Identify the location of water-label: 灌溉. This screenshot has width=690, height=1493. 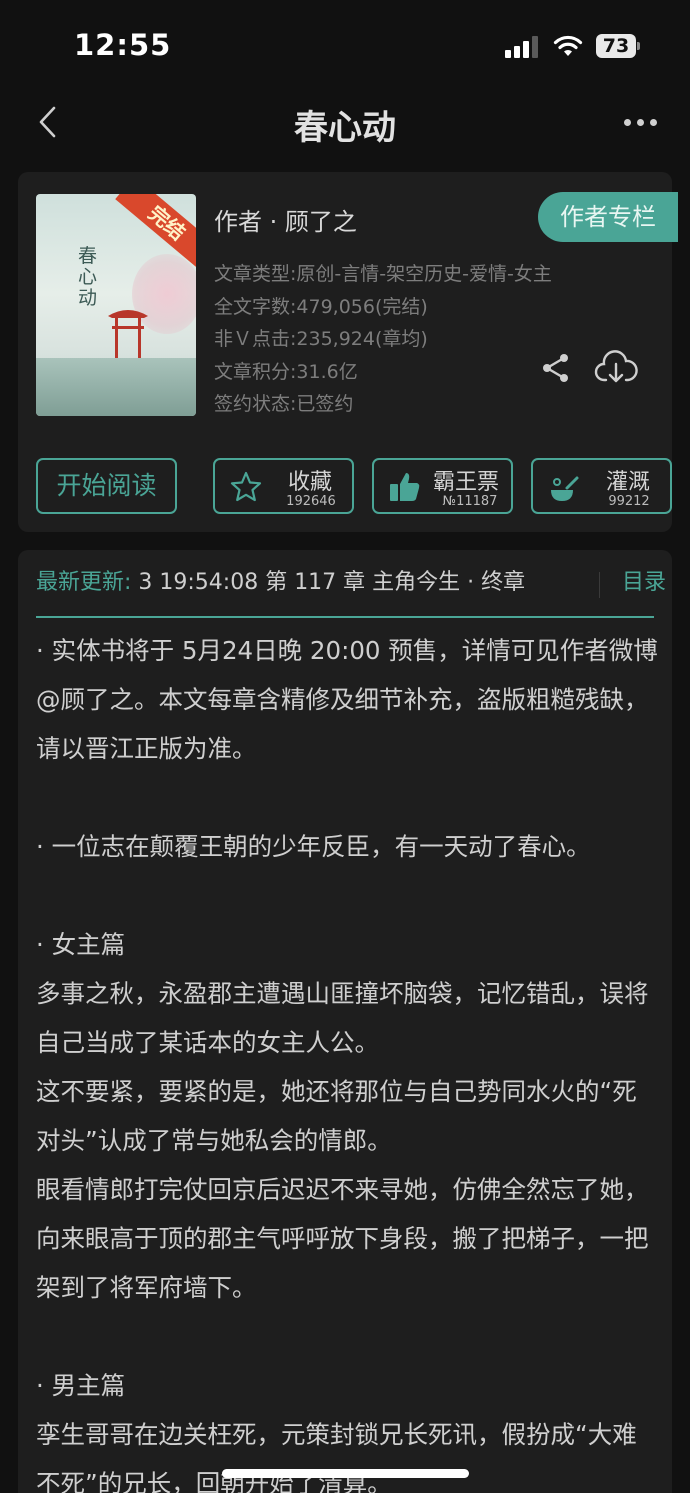
(627, 482).